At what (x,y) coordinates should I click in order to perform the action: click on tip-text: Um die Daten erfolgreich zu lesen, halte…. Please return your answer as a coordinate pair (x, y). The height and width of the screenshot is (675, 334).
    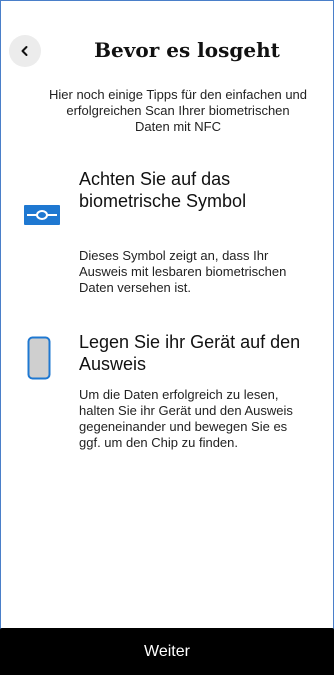
    Looking at the image, I should click on (186, 418).